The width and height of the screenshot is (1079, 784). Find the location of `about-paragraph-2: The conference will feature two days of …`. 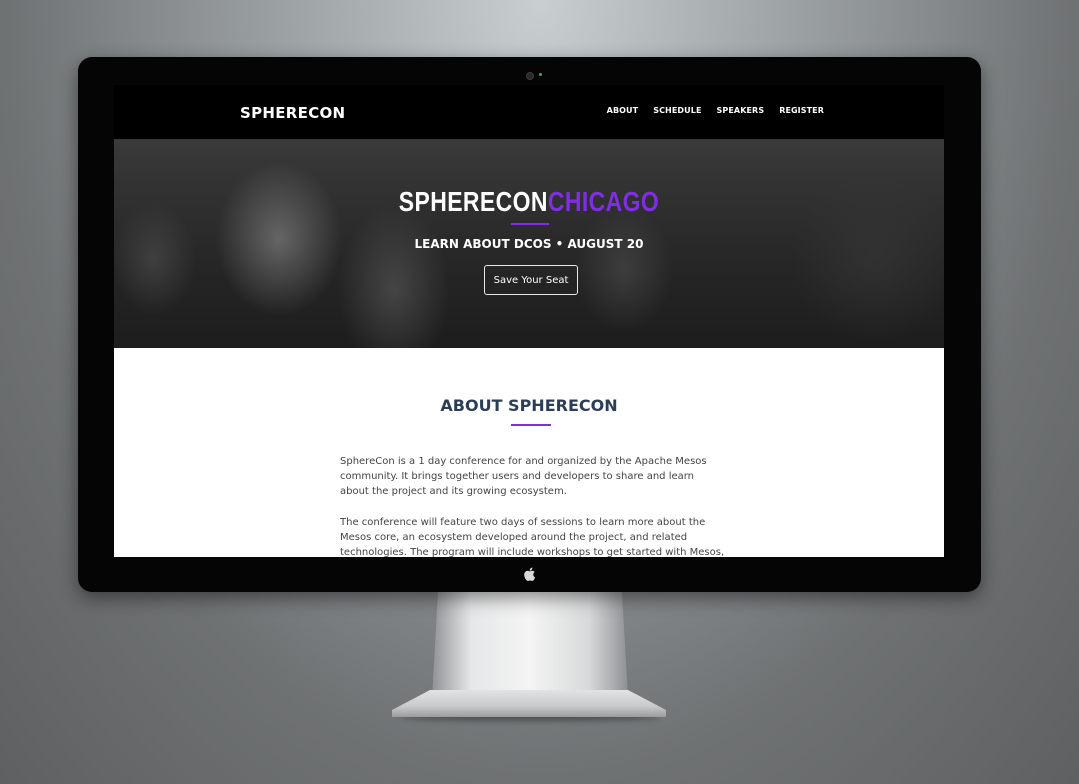

about-paragraph-2: The conference will feature two days of … is located at coordinates (532, 537).